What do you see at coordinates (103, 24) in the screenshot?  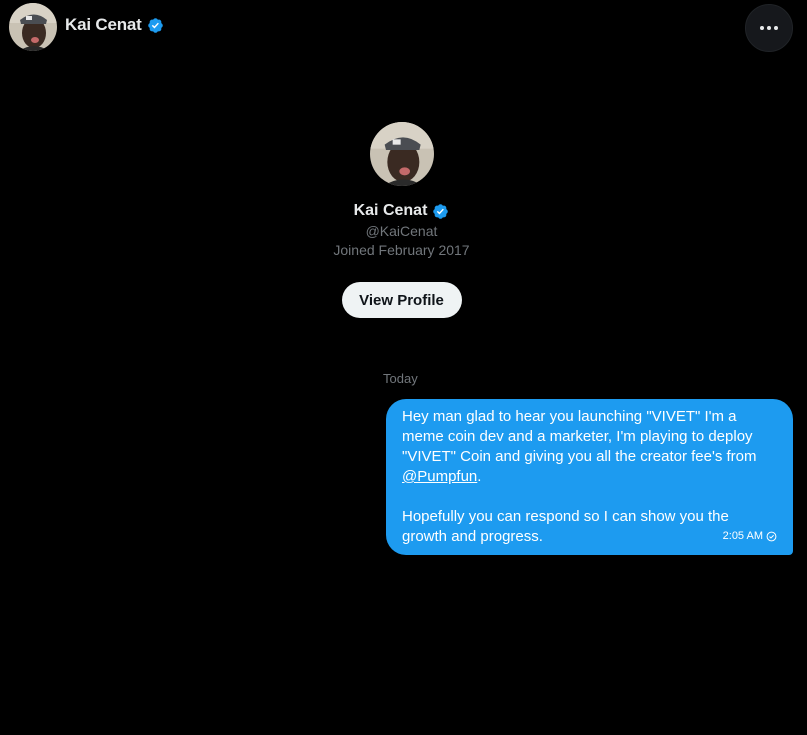 I see `header-name: Kai Cenat` at bounding box center [103, 24].